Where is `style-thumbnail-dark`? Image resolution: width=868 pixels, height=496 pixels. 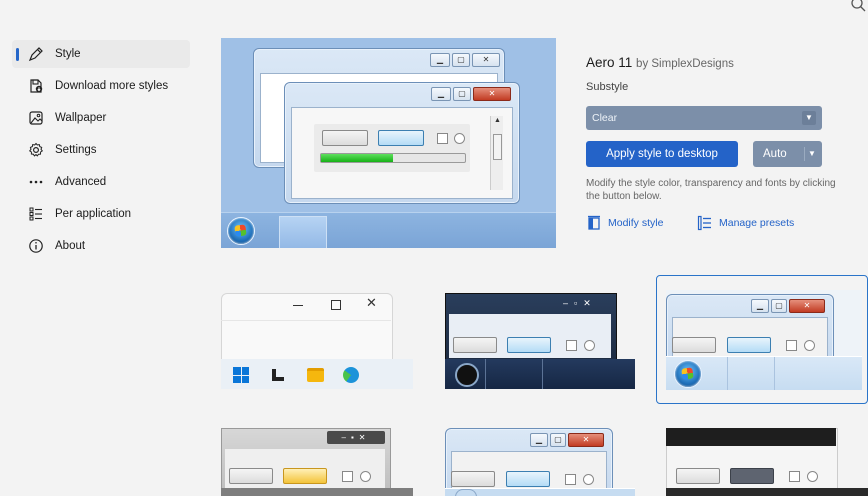
style-thumbnail-dark is located at coordinates (767, 457).